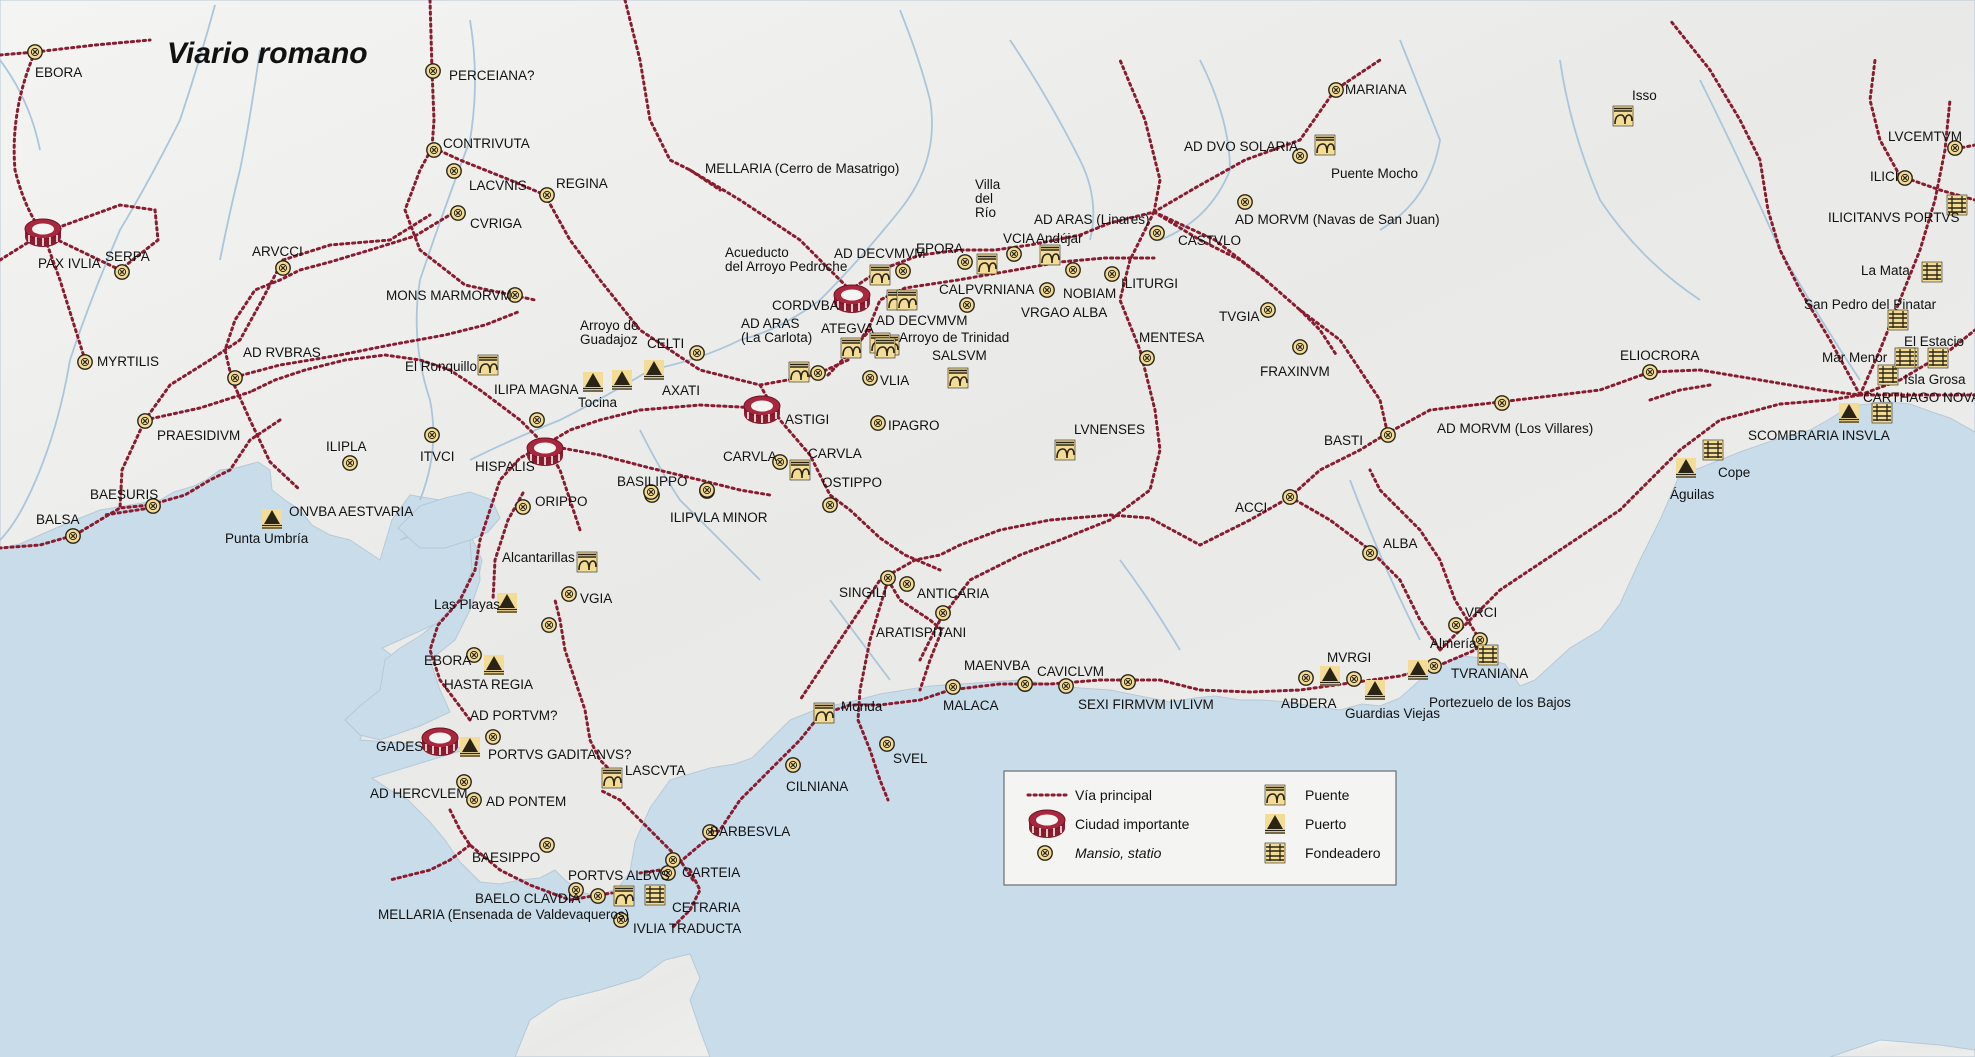 The width and height of the screenshot is (1975, 1057). What do you see at coordinates (267, 538) in the screenshot?
I see `place-label: Punta Umbría` at bounding box center [267, 538].